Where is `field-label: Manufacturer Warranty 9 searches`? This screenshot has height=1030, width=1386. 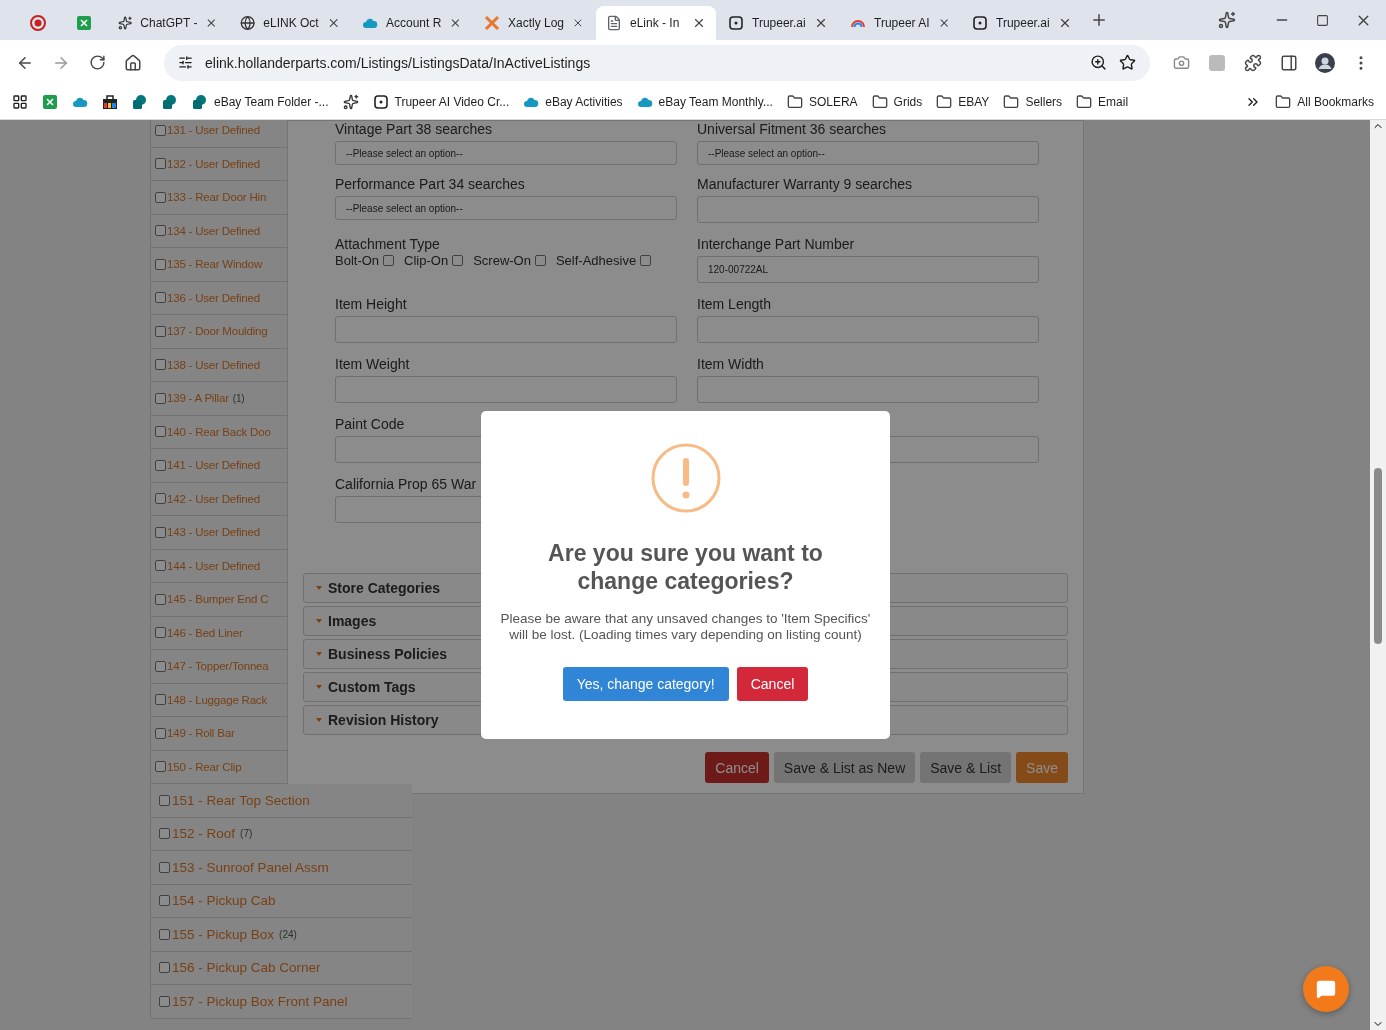 field-label: Manufacturer Warranty 9 searches is located at coordinates (805, 184).